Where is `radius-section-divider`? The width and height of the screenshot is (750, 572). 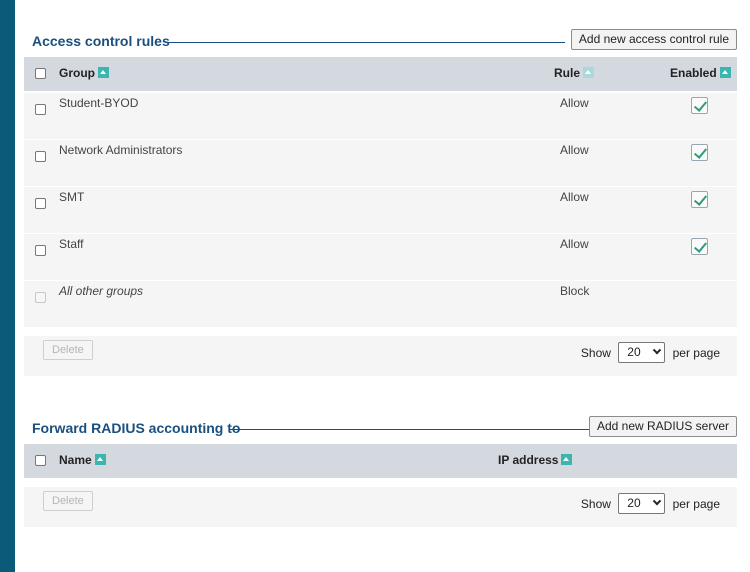
radius-section-divider is located at coordinates (411, 429).